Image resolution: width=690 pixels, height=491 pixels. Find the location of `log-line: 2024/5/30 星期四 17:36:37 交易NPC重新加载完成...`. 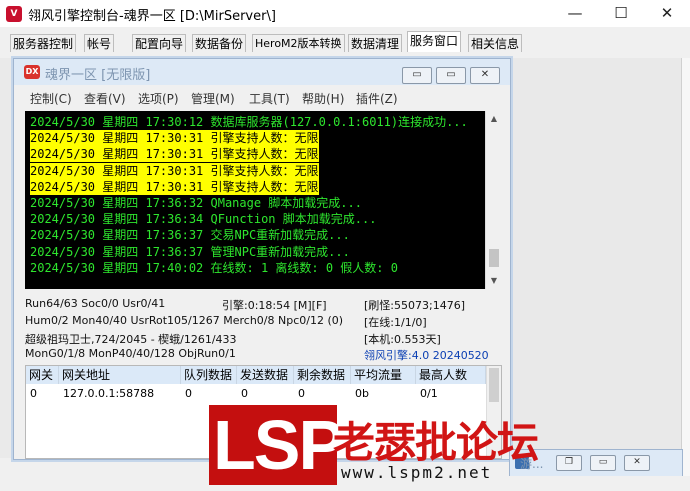

log-line: 2024/5/30 星期四 17:36:37 交易NPC重新加载完成... is located at coordinates (190, 235).